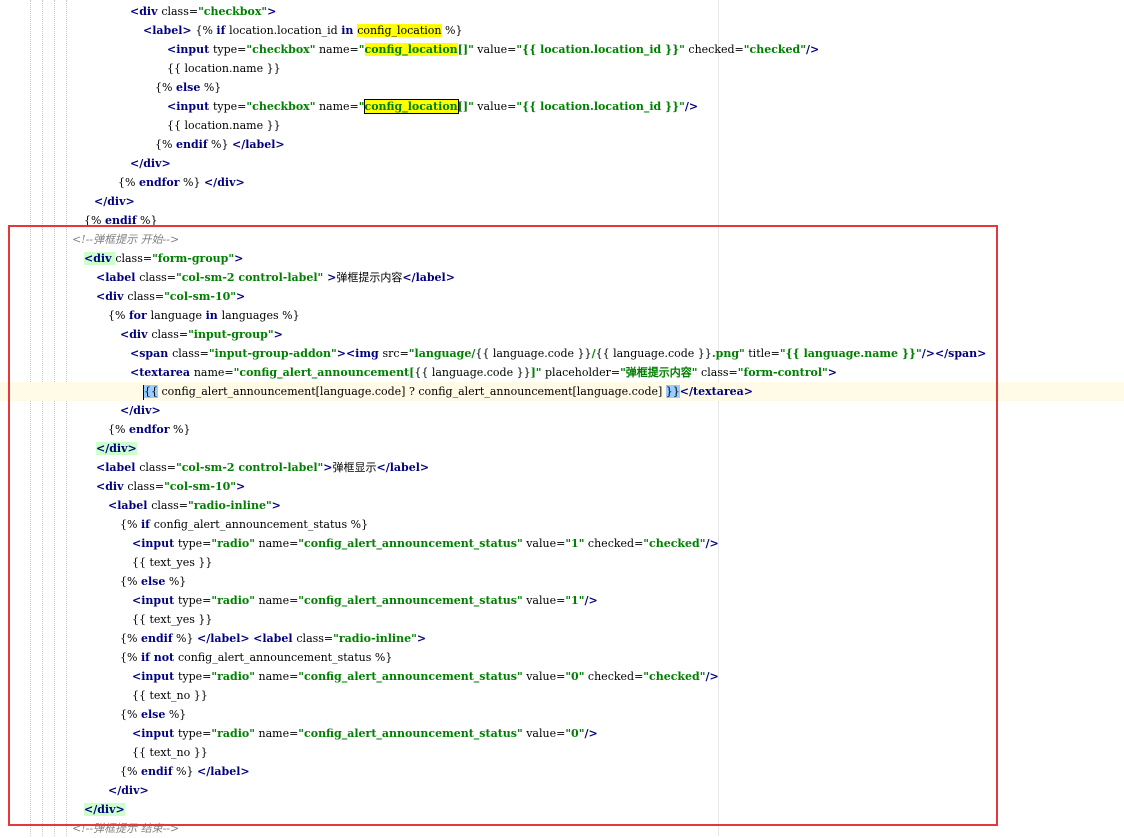 The width and height of the screenshot is (1124, 838). What do you see at coordinates (472, 372) in the screenshot?
I see `code-token: {{ language.code }}` at bounding box center [472, 372].